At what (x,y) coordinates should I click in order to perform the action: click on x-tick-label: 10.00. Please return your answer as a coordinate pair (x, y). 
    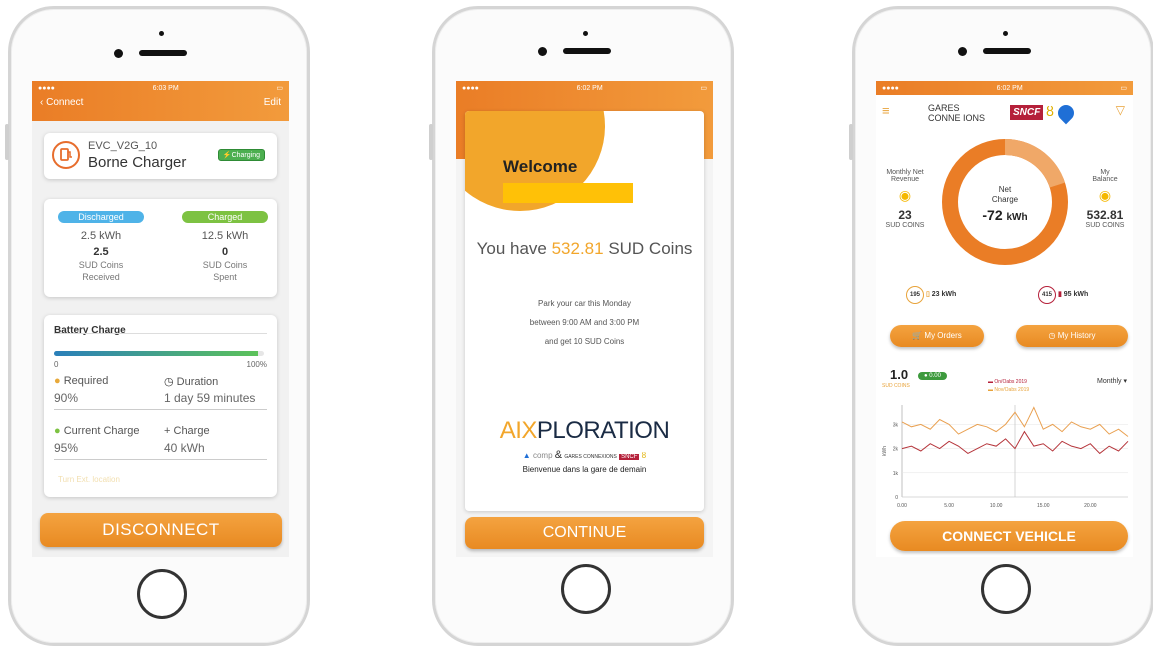
    Looking at the image, I should click on (996, 506).